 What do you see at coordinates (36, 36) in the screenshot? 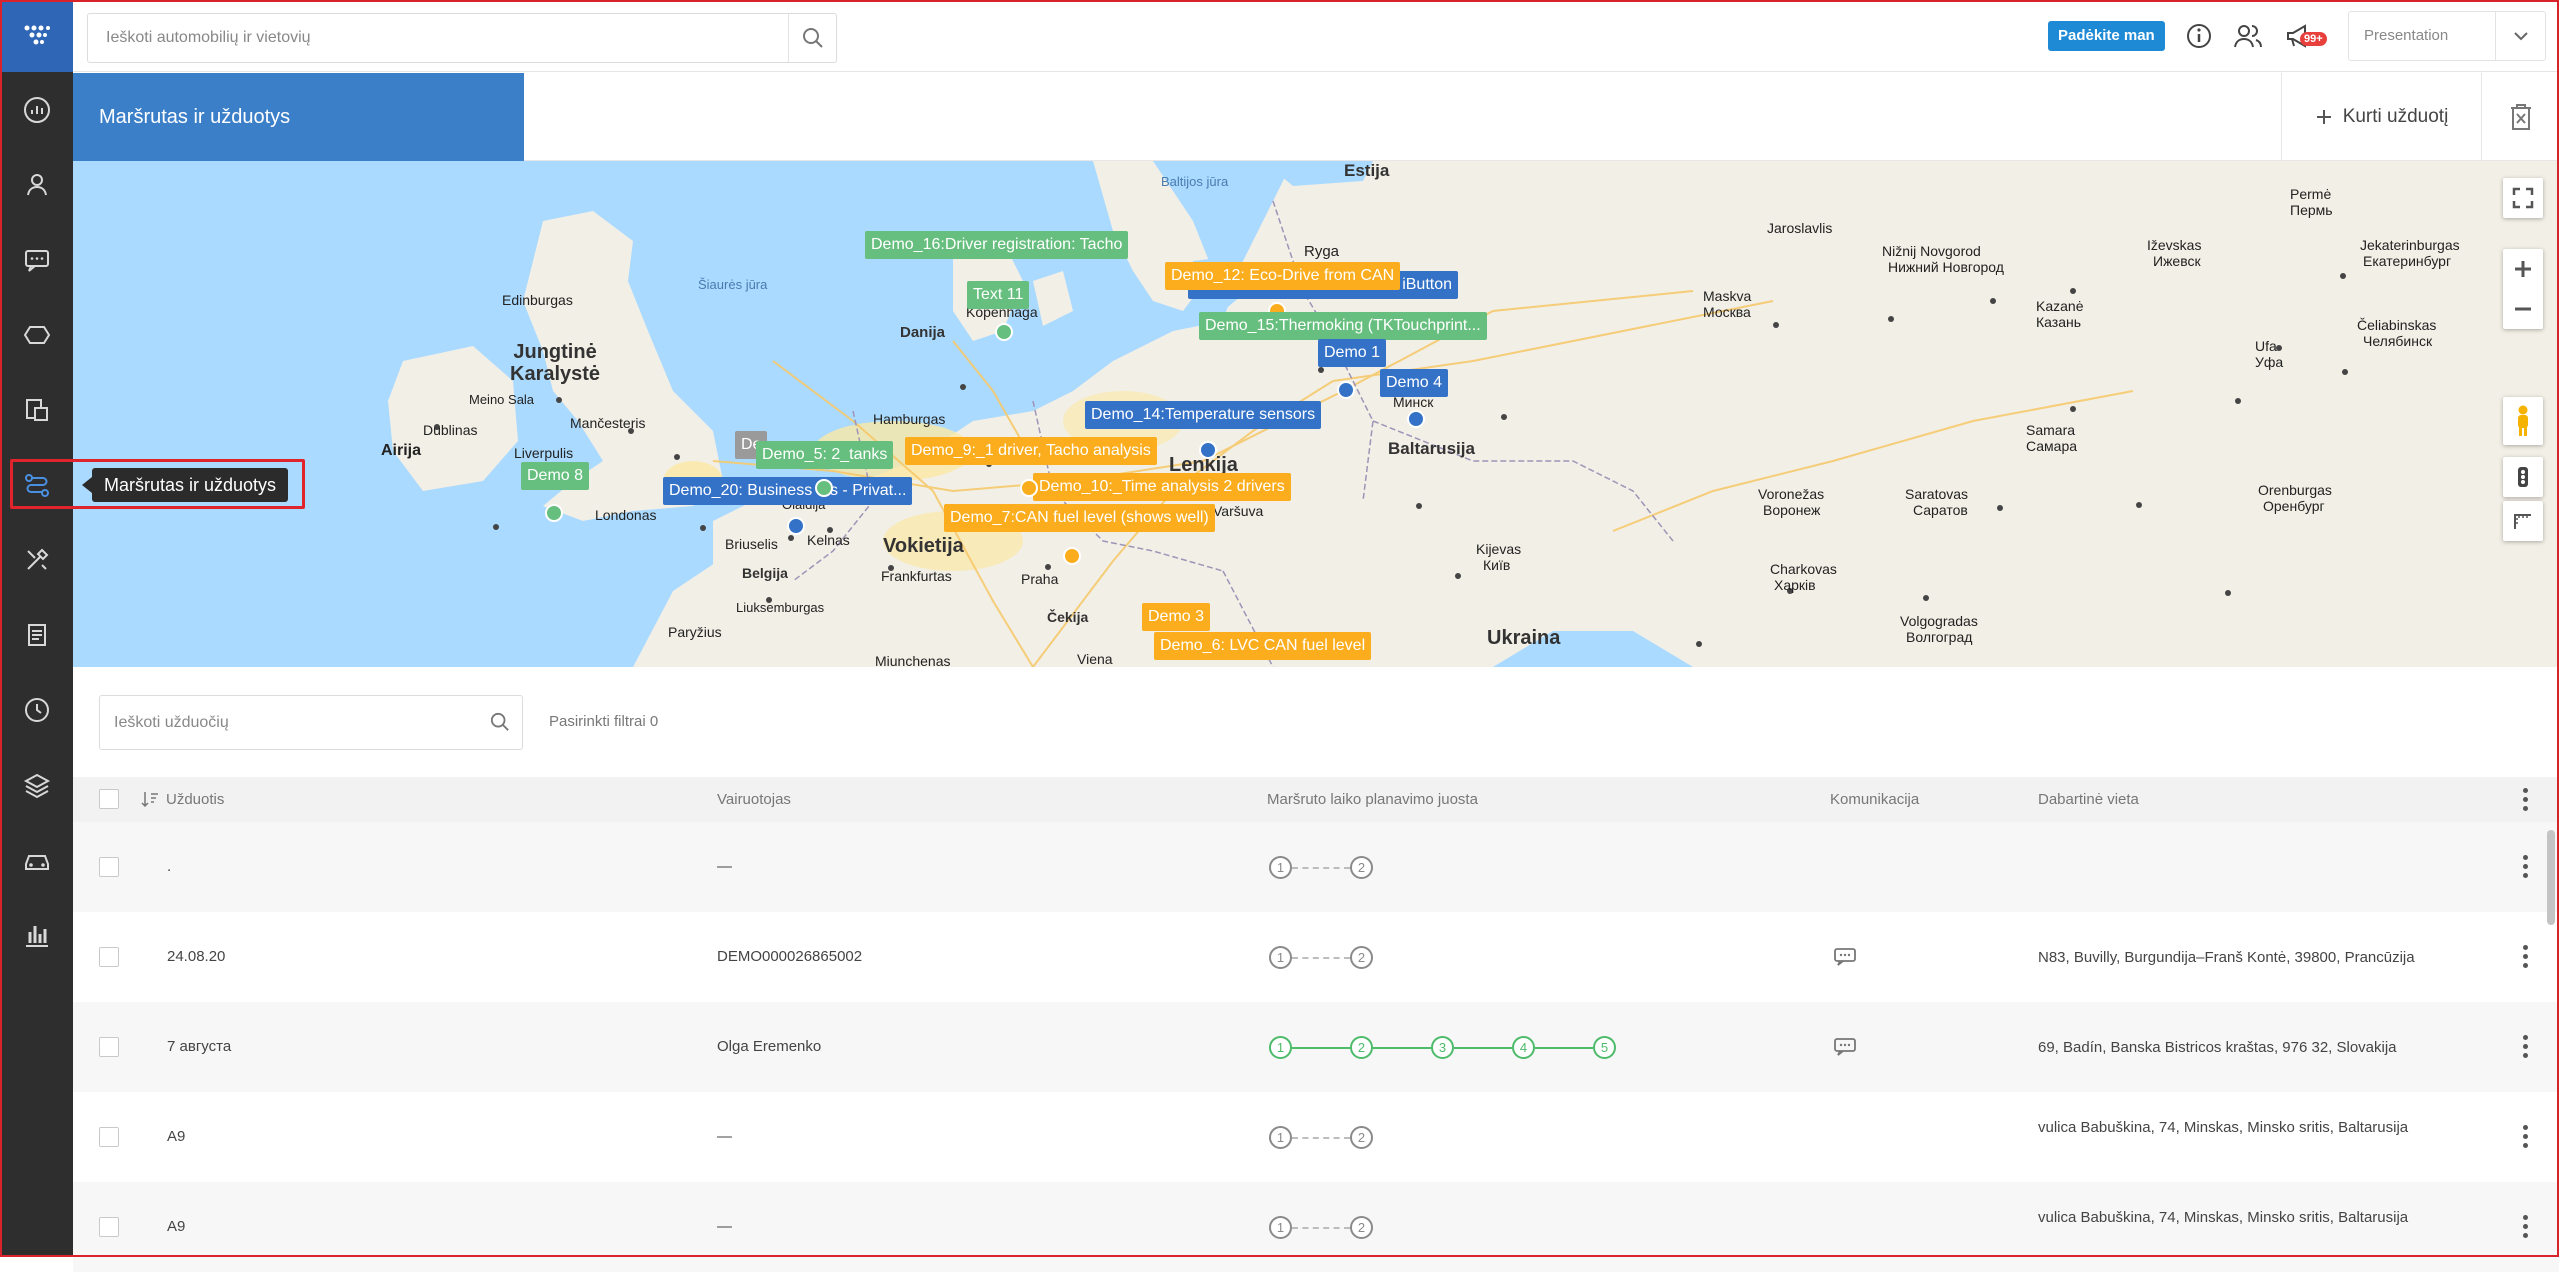
I see `app-logo` at bounding box center [36, 36].